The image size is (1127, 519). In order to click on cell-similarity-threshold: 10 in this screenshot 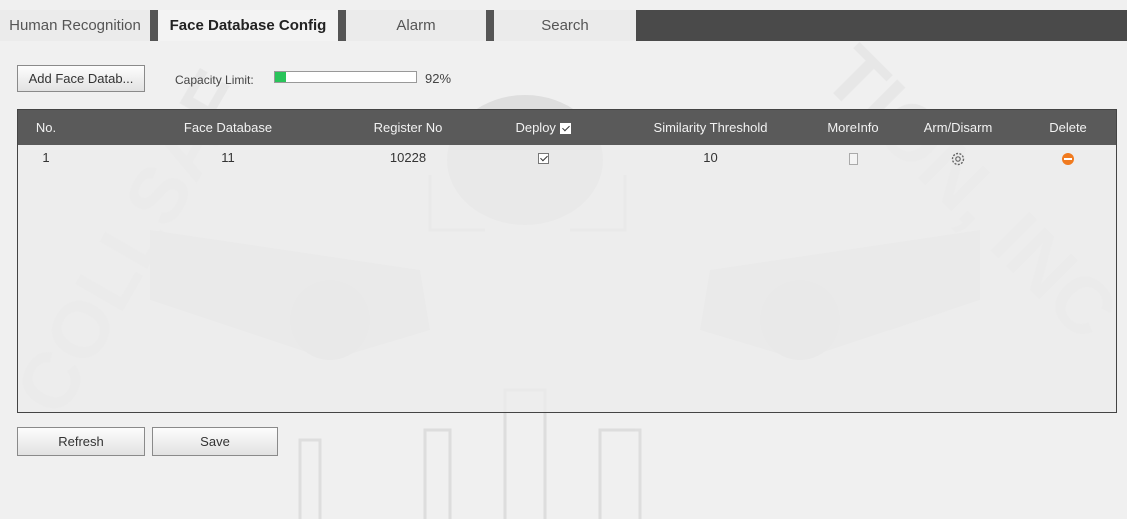, I will do `click(710, 157)`.